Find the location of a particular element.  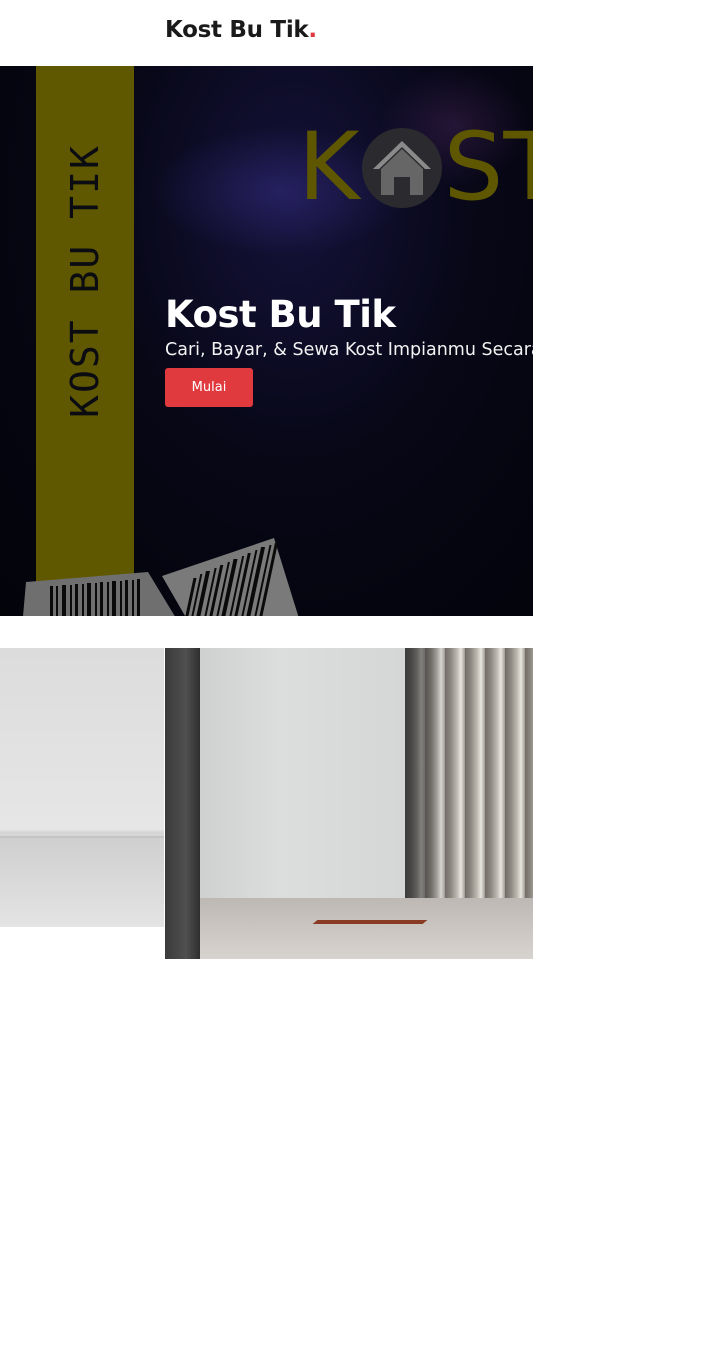

logo-letters-st: ST is located at coordinates (488, 167).